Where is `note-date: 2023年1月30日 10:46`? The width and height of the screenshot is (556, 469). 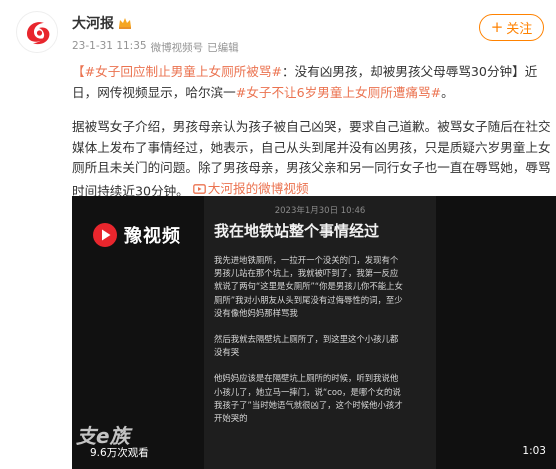 note-date: 2023年1月30日 10:46 is located at coordinates (320, 211).